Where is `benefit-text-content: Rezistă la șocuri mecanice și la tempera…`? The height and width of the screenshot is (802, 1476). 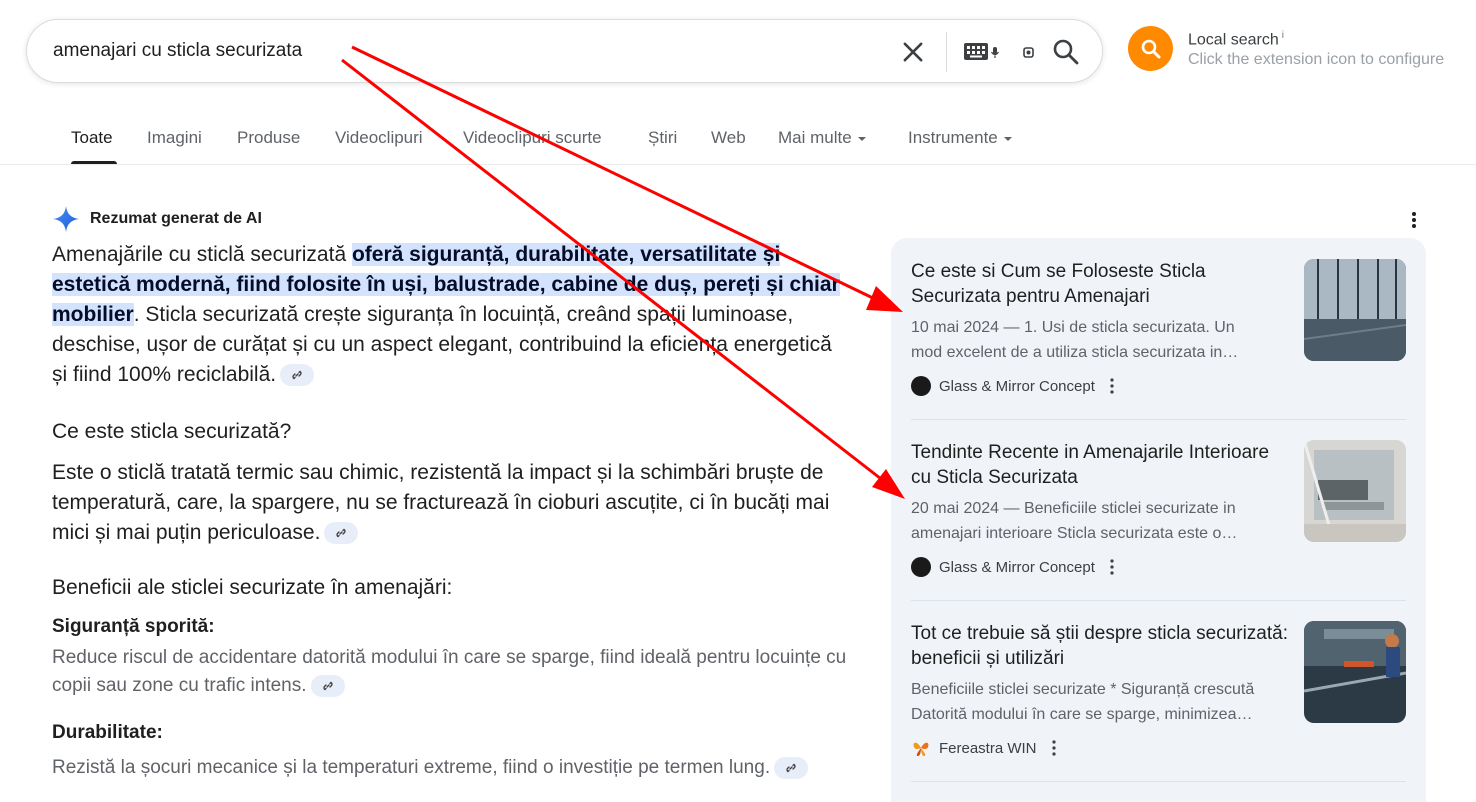 benefit-text-content: Rezistă la șocuri mecanice și la tempera… is located at coordinates (411, 767).